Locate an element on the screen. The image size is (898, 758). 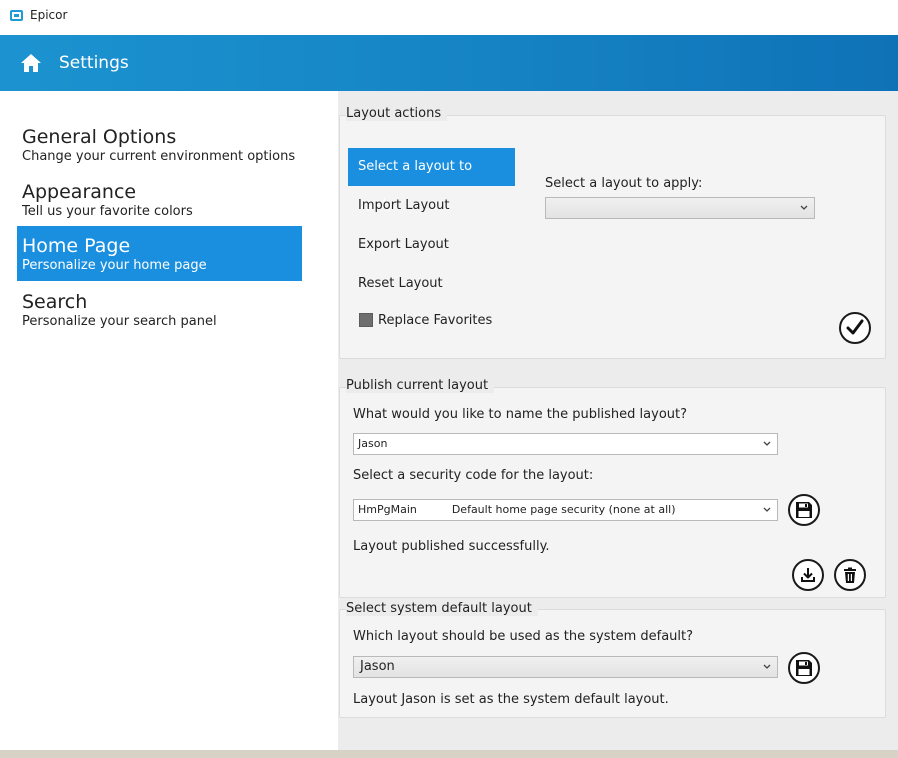
nav-item-search: Search Personalize your search panel is located at coordinates (159, 309).